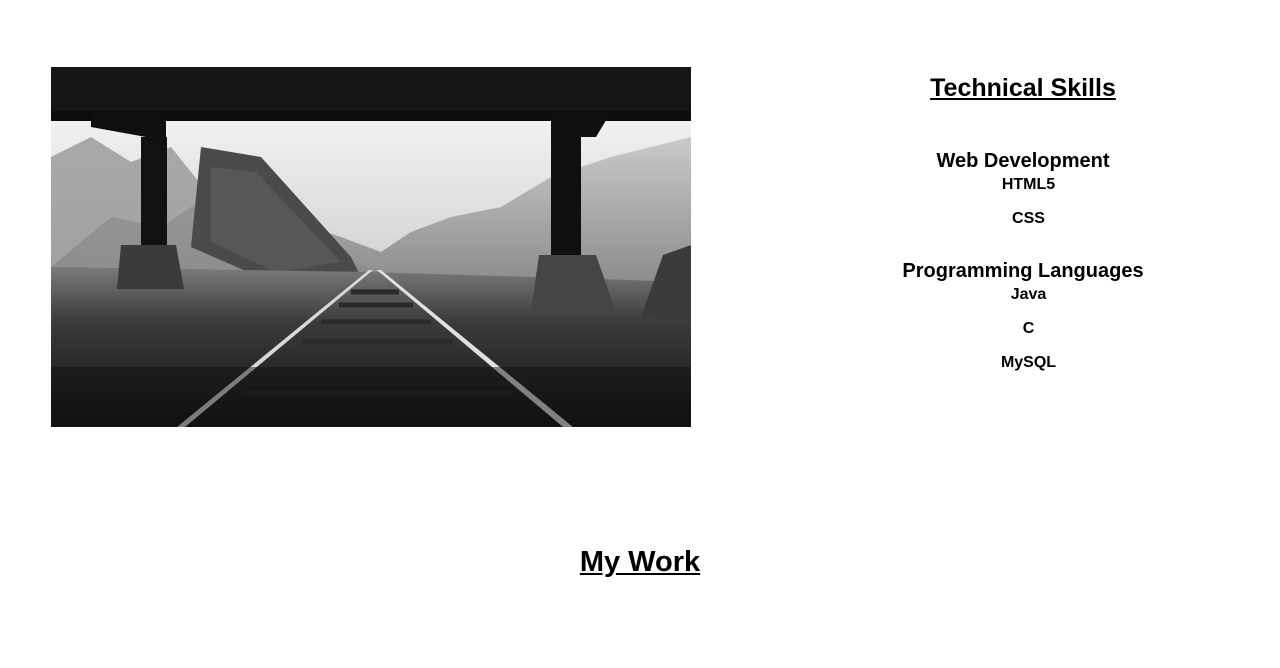  Describe the element at coordinates (1023, 271) in the screenshot. I see `skill-group-title: Programming Languages` at that location.